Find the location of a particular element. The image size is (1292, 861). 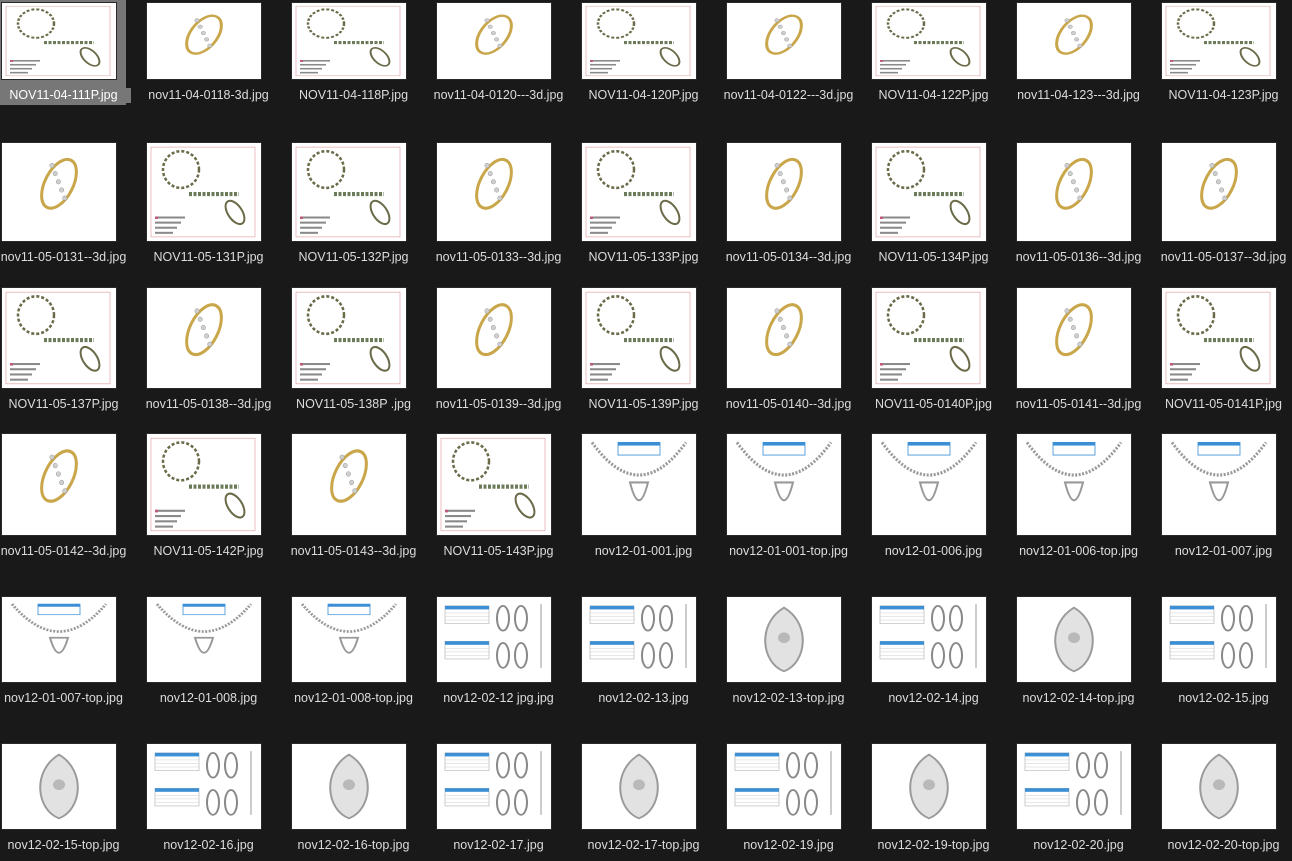

file-tile: nov12-02-15.jpg is located at coordinates (1226, 651).